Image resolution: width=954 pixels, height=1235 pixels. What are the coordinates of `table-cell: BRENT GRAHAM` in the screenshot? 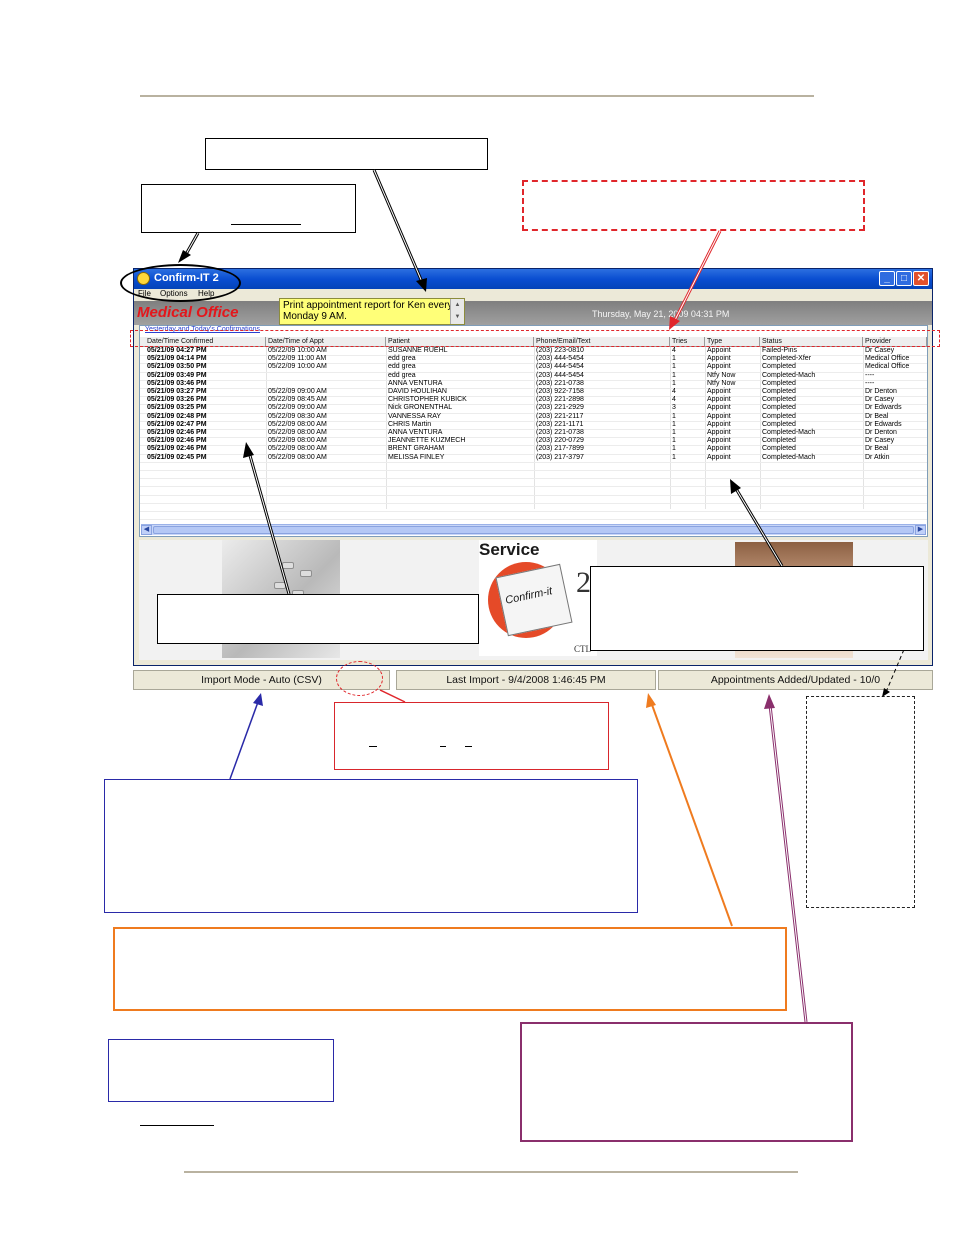 It's located at (416, 449).